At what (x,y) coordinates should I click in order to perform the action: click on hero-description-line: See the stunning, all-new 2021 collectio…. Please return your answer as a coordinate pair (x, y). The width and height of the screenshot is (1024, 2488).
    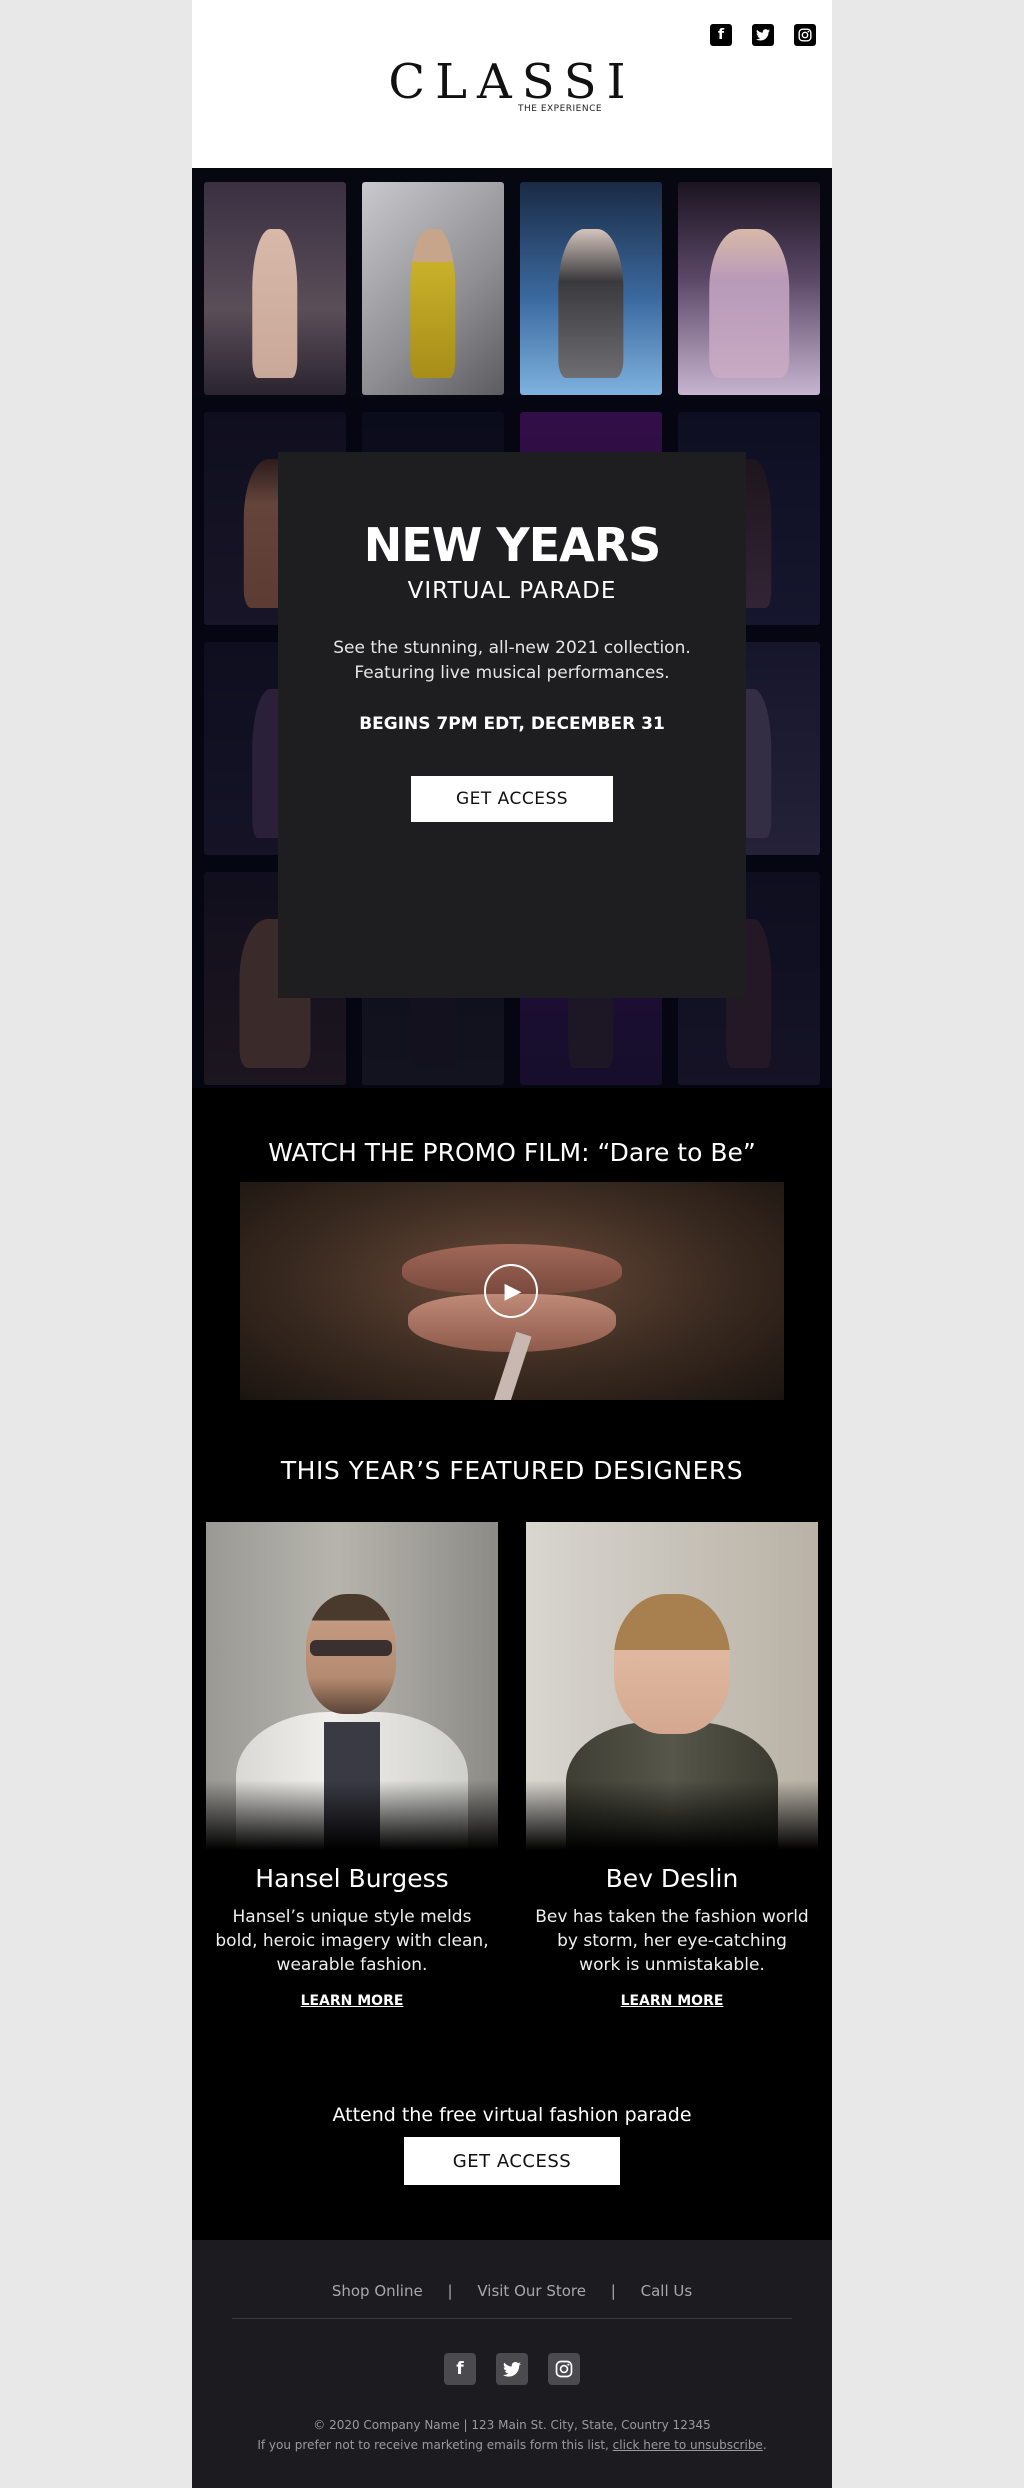
    Looking at the image, I should click on (512, 648).